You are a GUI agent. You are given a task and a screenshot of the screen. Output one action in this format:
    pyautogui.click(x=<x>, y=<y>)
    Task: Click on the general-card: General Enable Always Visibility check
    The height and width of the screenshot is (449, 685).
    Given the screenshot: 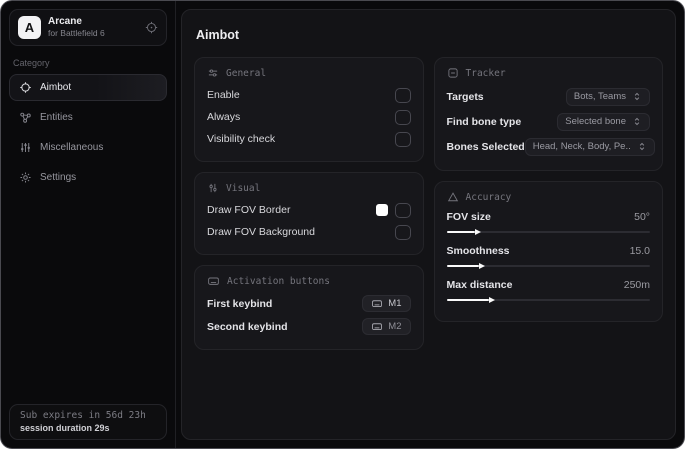 What is the action you would take?
    pyautogui.click(x=309, y=109)
    